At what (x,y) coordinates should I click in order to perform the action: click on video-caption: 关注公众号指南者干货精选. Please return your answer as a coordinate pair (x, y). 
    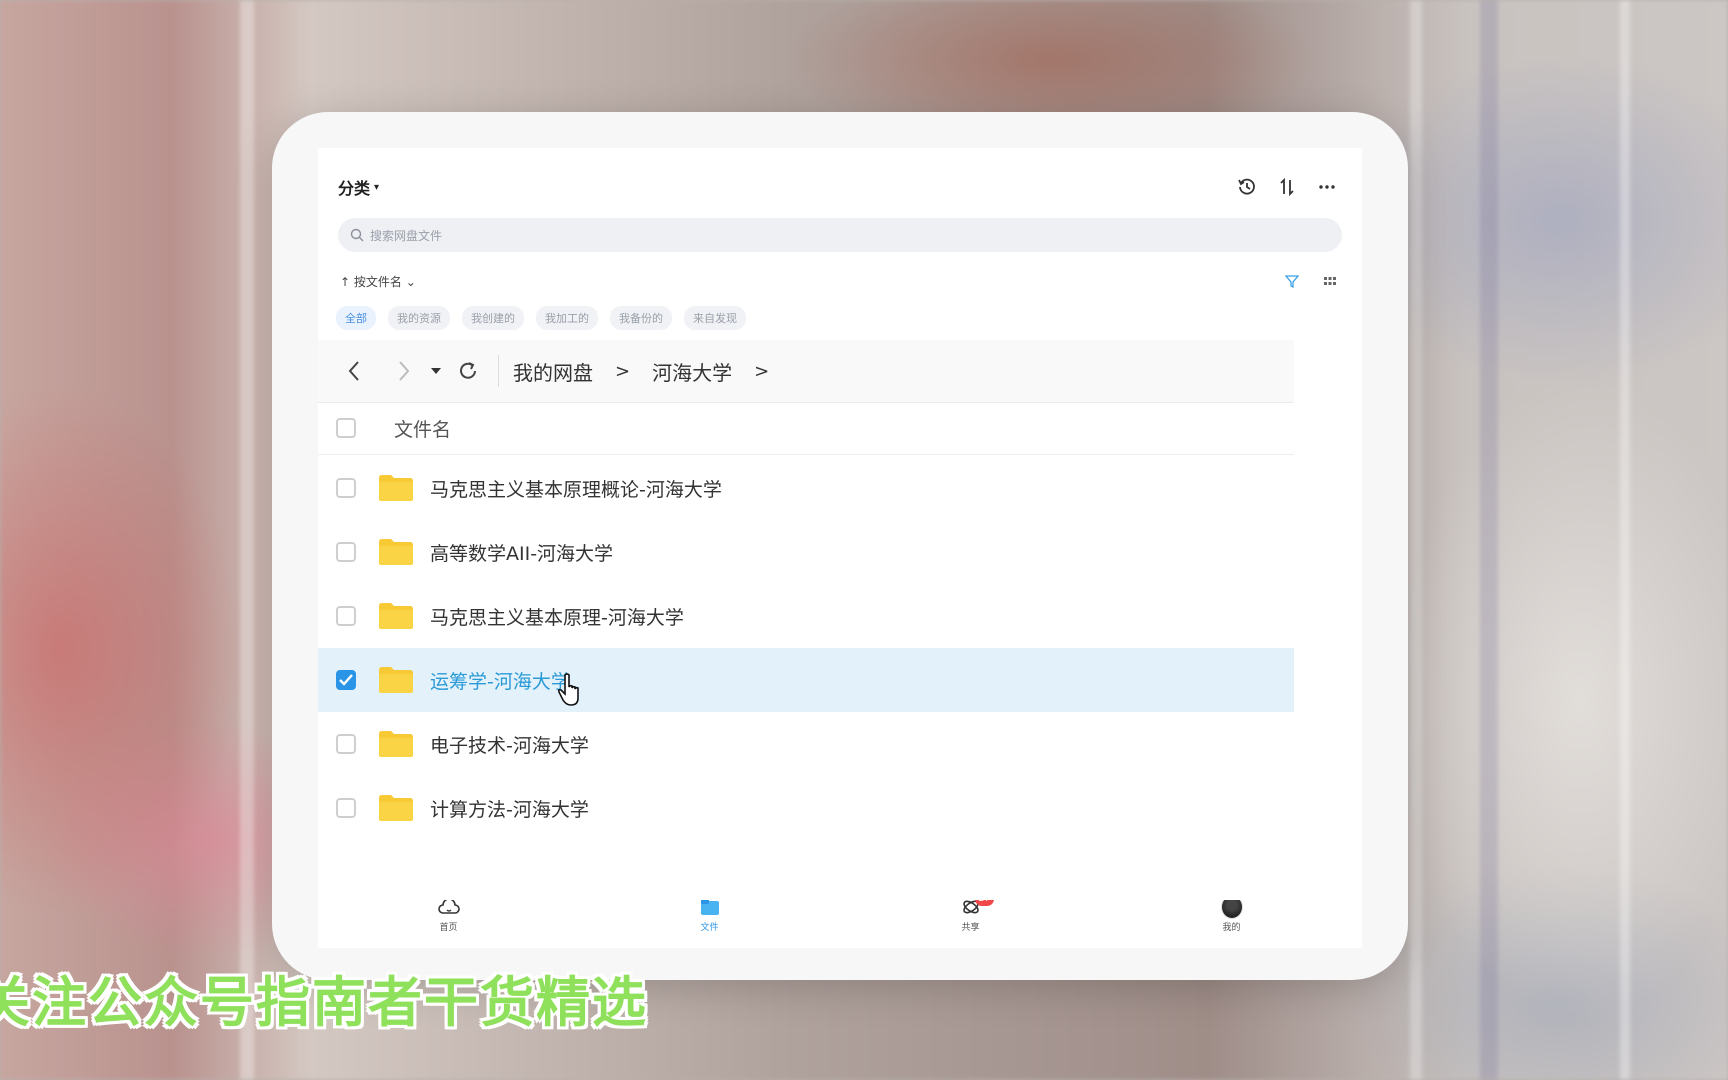
    Looking at the image, I should click on (324, 1002).